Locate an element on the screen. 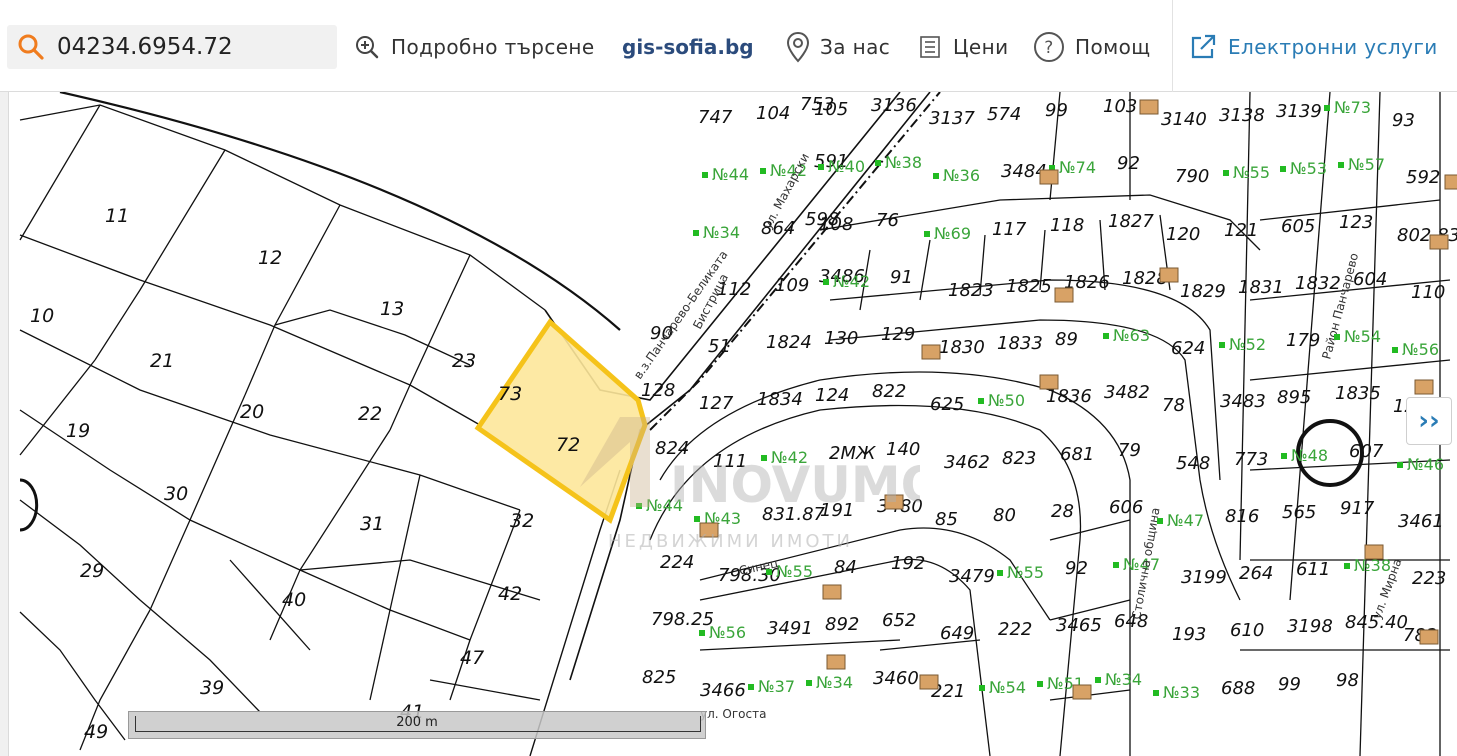 This screenshot has width=1457, height=756. house-number-label: №54 is located at coordinates (1362, 336).